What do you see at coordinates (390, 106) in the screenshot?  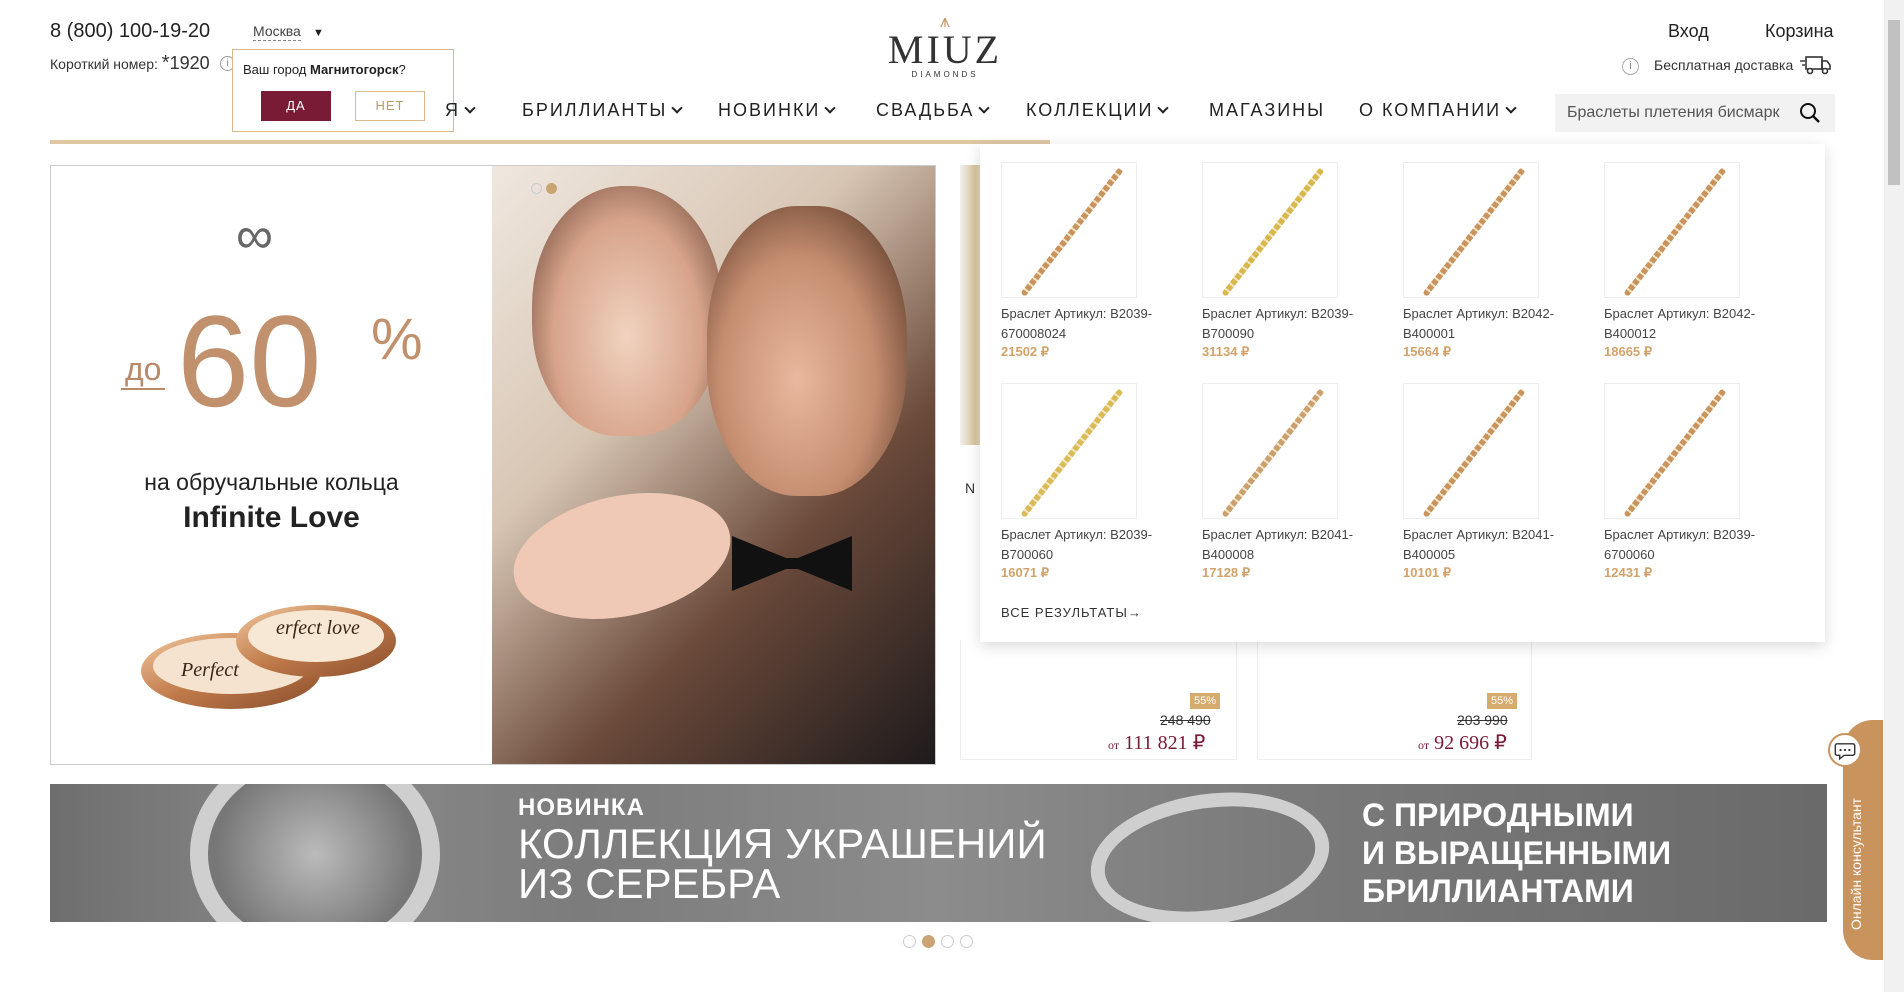 I see `city-no-button: НЕТ` at bounding box center [390, 106].